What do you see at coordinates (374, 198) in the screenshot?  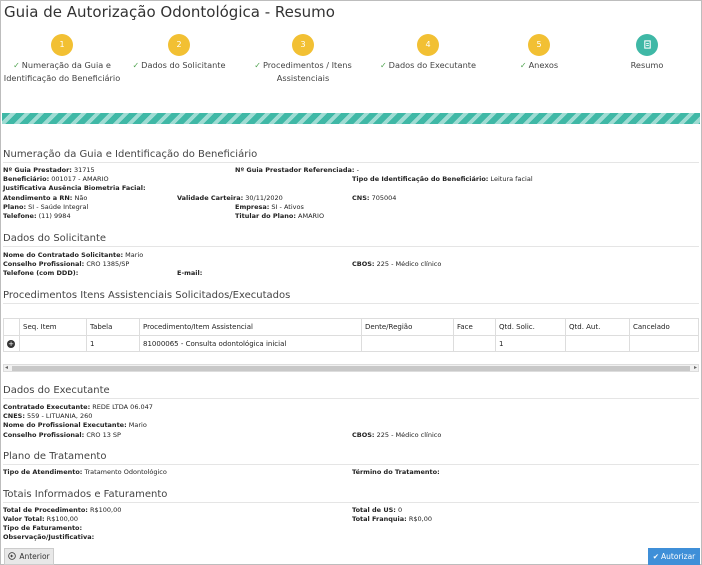 I see `cns: CNS: 705004` at bounding box center [374, 198].